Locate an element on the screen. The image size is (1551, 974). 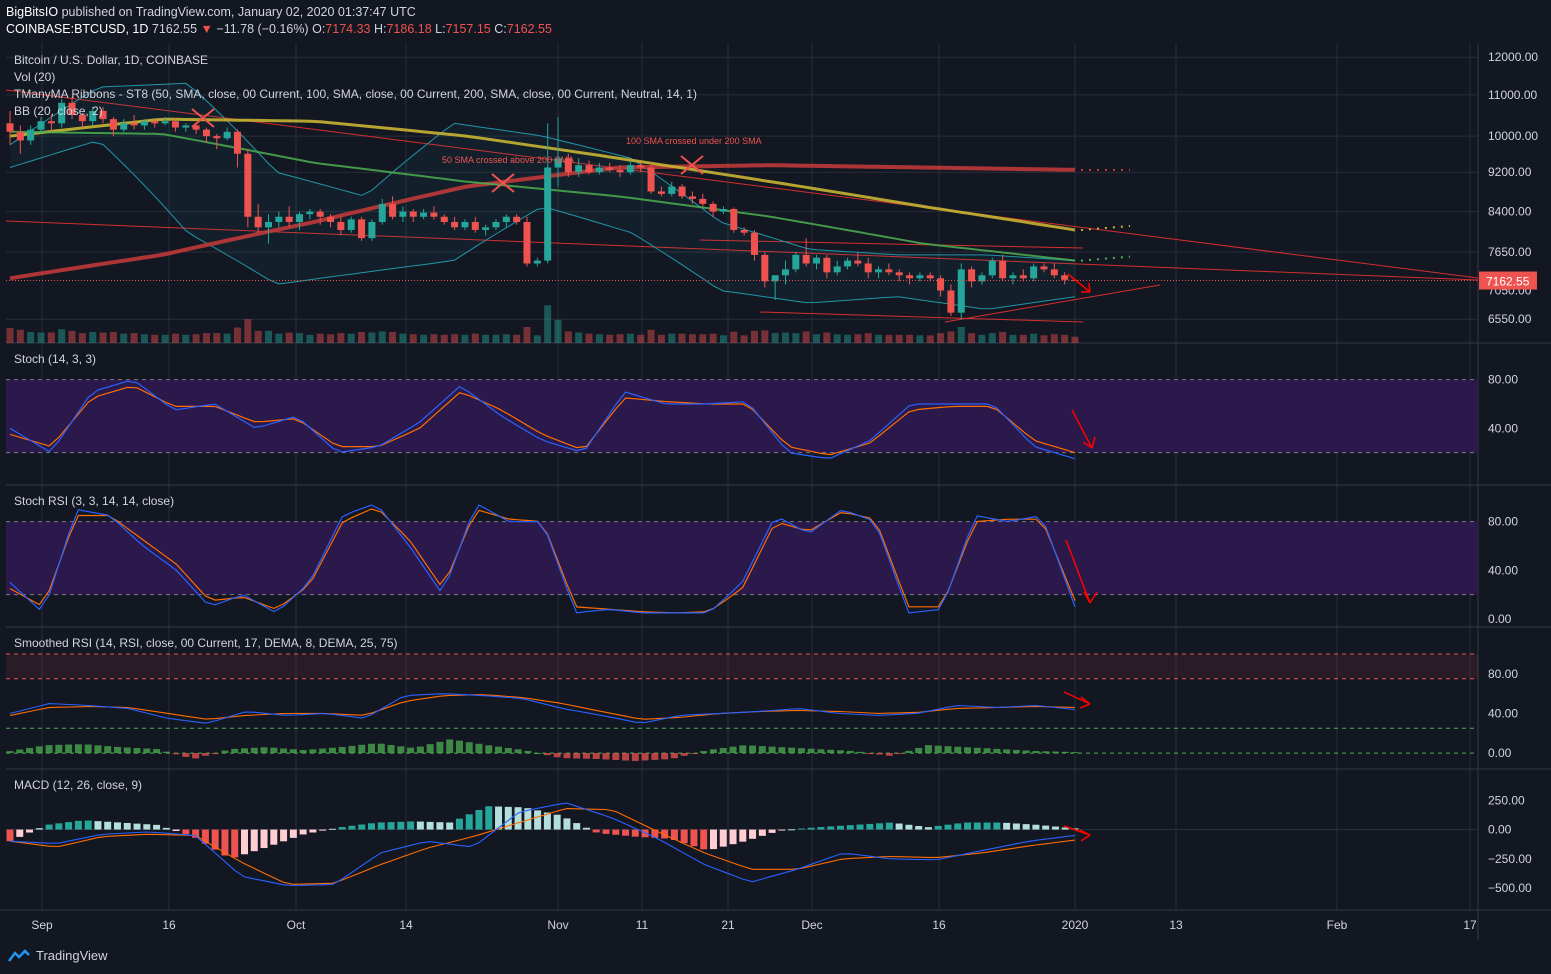
publisher-name: BigBitsIO is located at coordinates (32, 12).